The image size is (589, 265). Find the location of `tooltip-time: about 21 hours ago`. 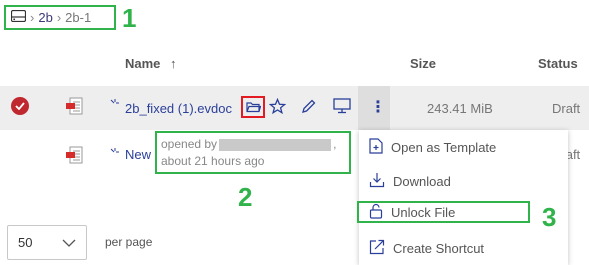

tooltip-time: about 21 hours ago is located at coordinates (213, 161).